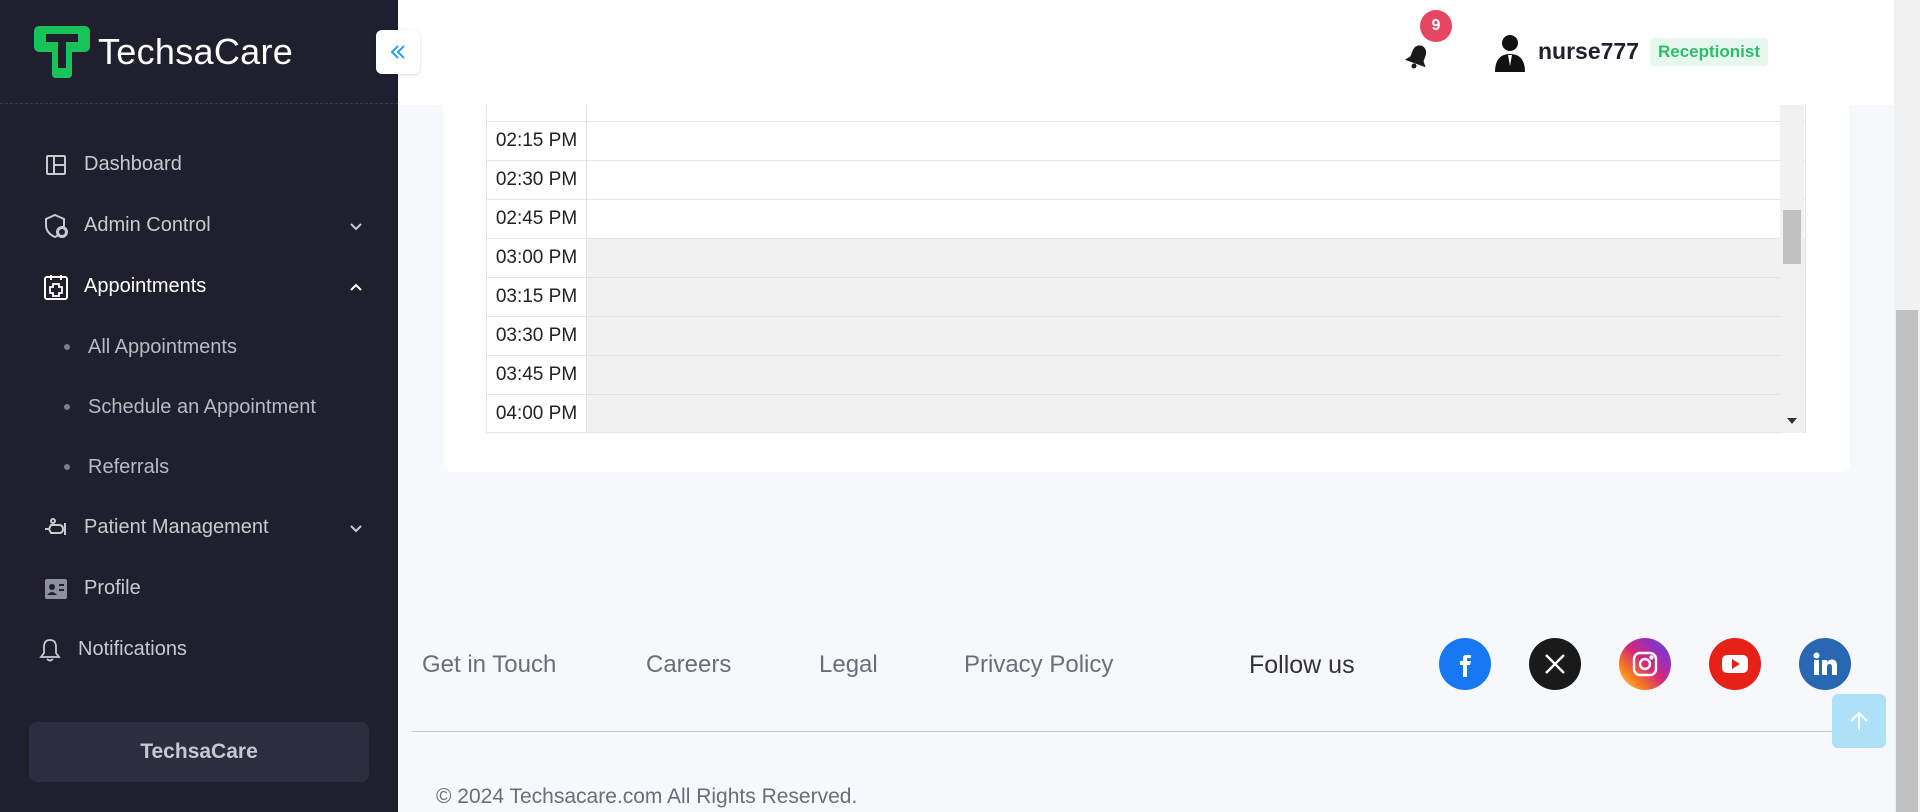 This screenshot has width=1920, height=812. I want to click on dashboard-icon, so click(56, 165).